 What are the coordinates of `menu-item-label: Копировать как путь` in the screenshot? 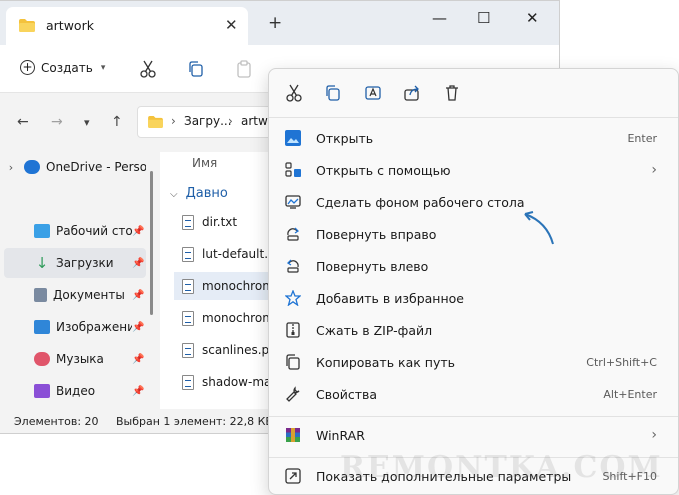 It's located at (386, 362).